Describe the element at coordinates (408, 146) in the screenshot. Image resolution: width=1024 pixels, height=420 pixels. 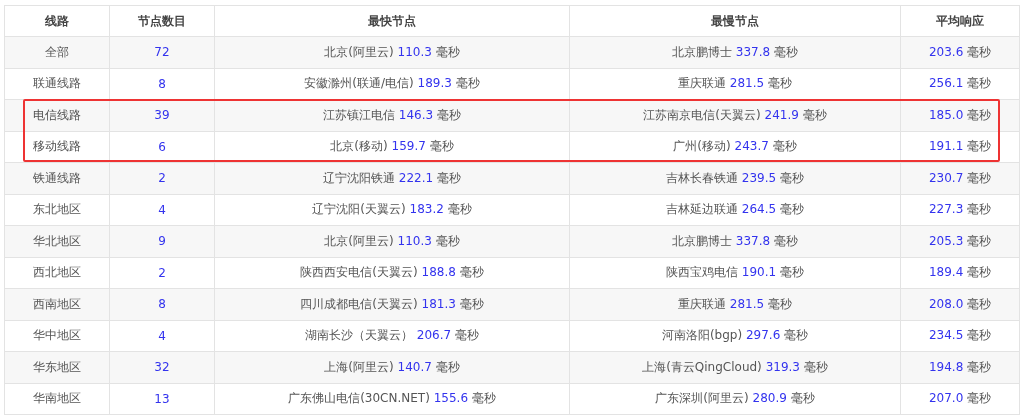
I see `latency-value: 159.7` at that location.